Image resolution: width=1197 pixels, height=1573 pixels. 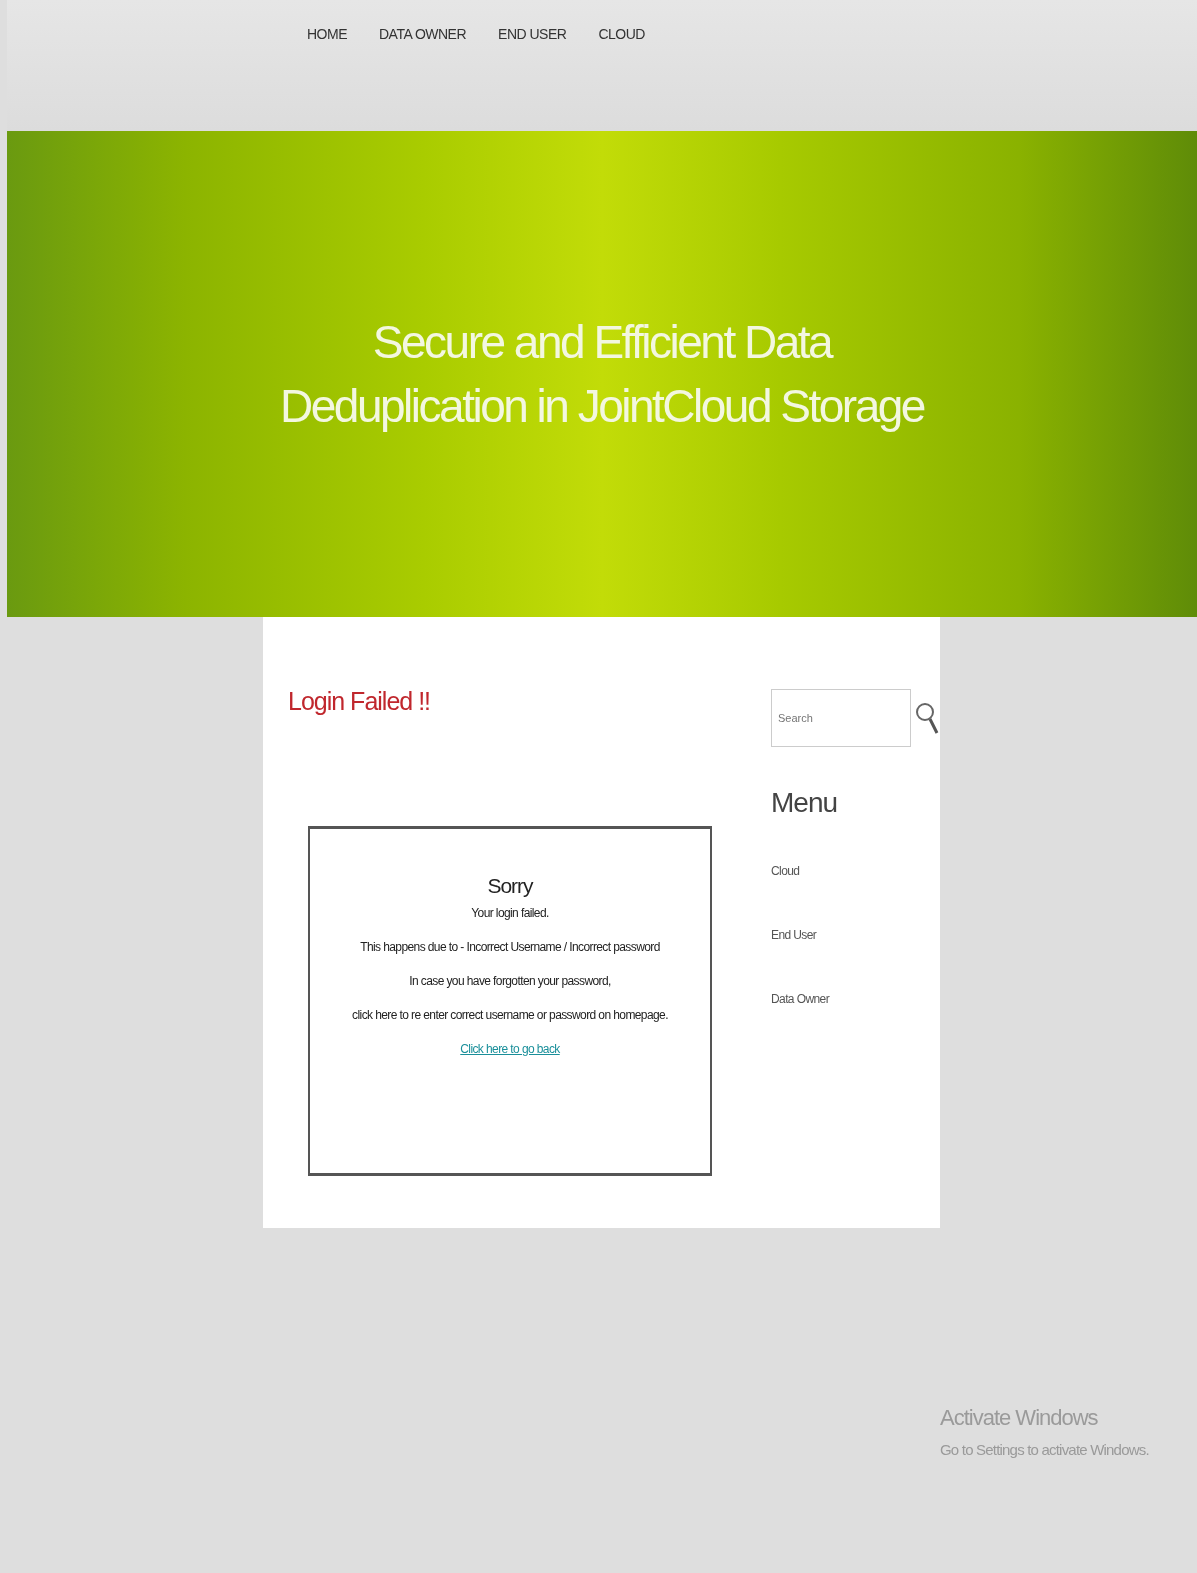 What do you see at coordinates (532, 34) in the screenshot?
I see `nav-link: END USER` at bounding box center [532, 34].